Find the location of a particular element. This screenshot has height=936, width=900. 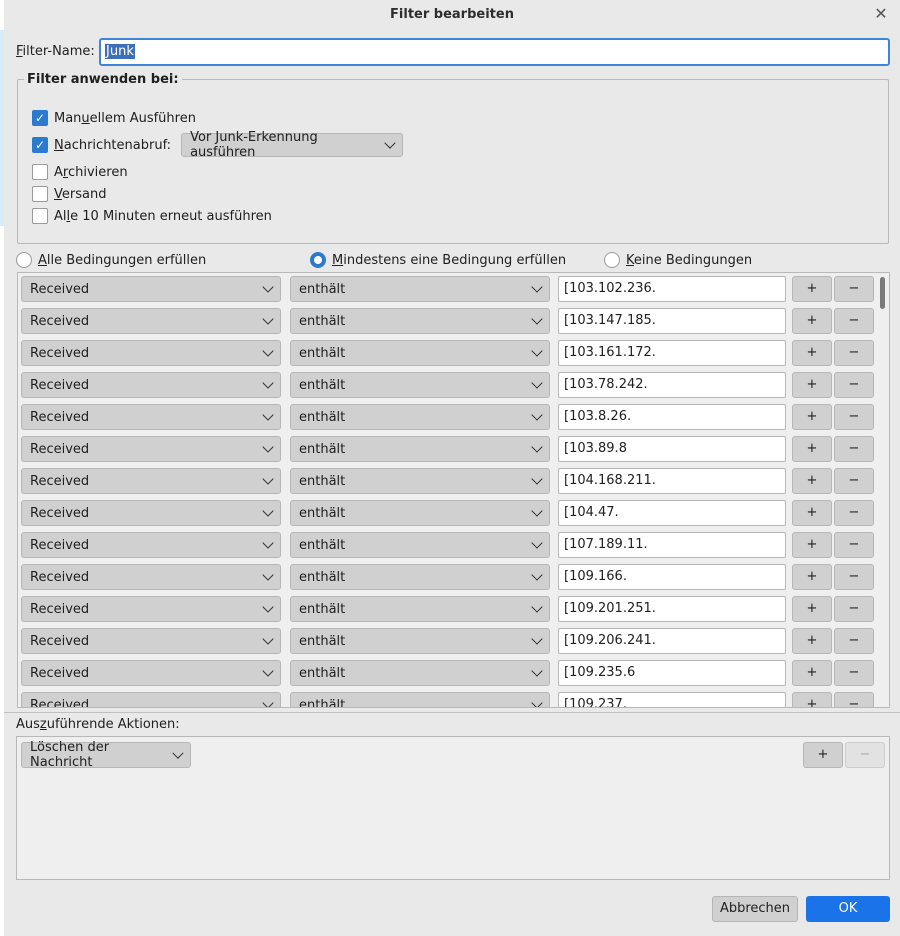

send-checkbox is located at coordinates (40, 194).